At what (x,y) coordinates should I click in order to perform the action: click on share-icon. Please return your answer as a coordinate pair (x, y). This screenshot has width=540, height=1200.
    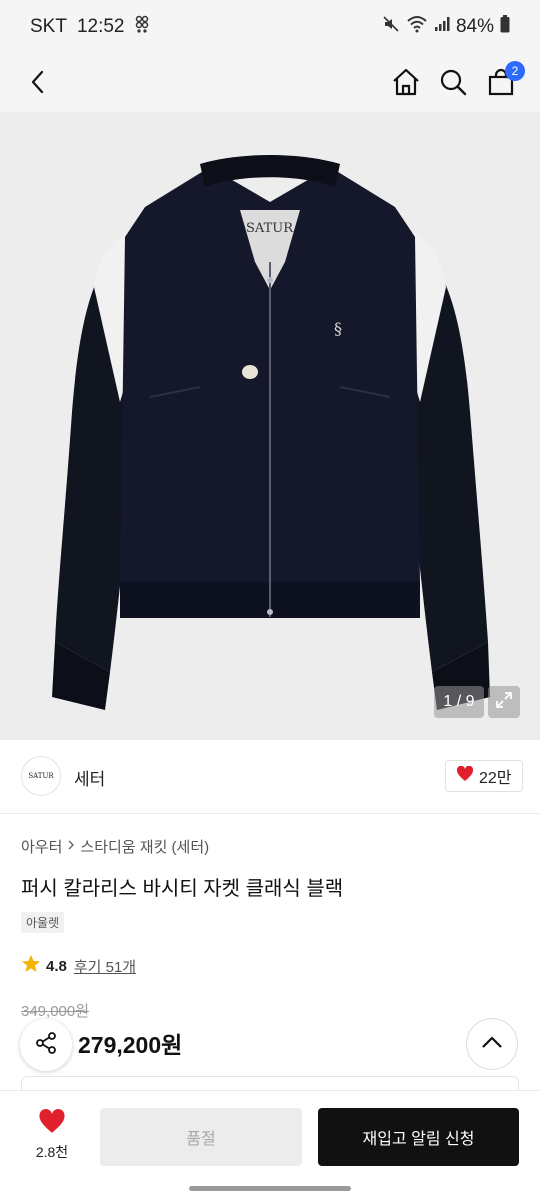
    Looking at the image, I should click on (46, 1045).